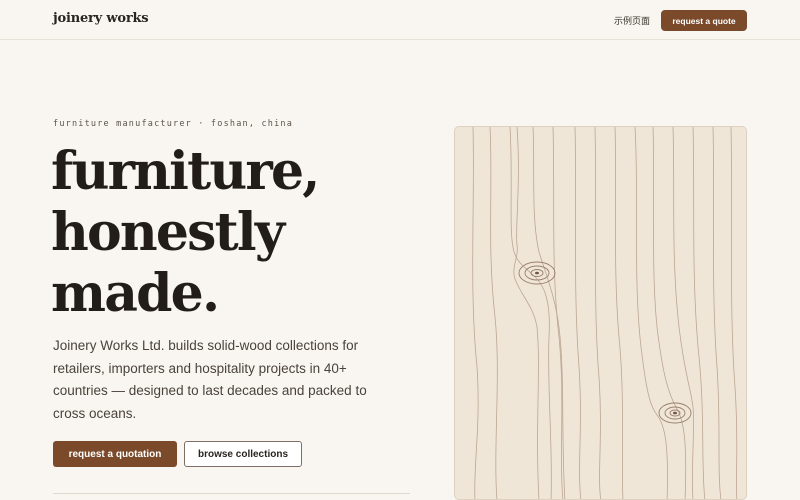 The image size is (800, 500). I want to click on brand-logo: joinery works, so click(101, 18).